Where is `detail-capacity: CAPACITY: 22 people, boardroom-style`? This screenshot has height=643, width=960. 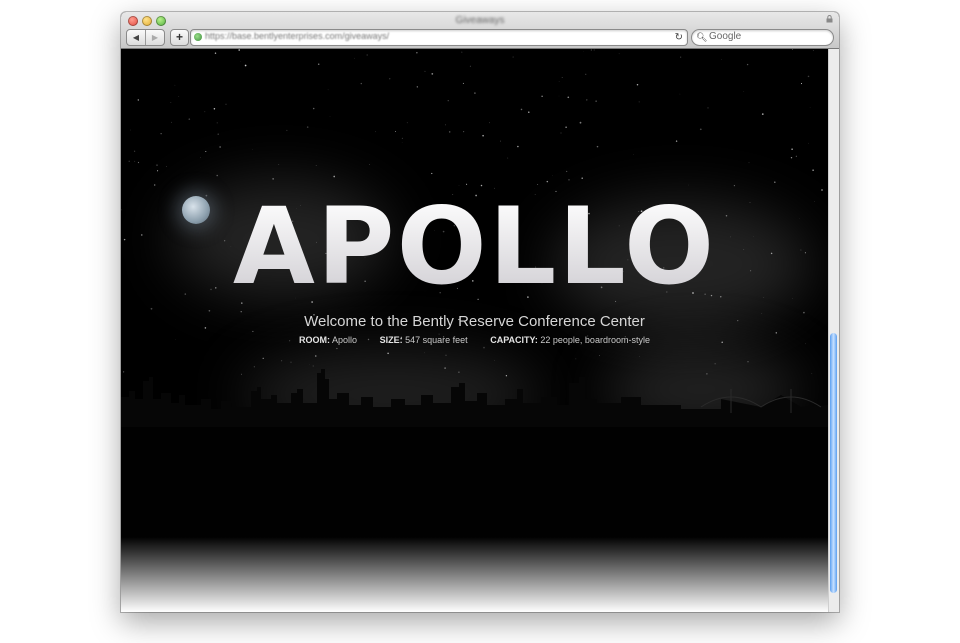 detail-capacity: CAPACITY: 22 people, boardroom-style is located at coordinates (570, 340).